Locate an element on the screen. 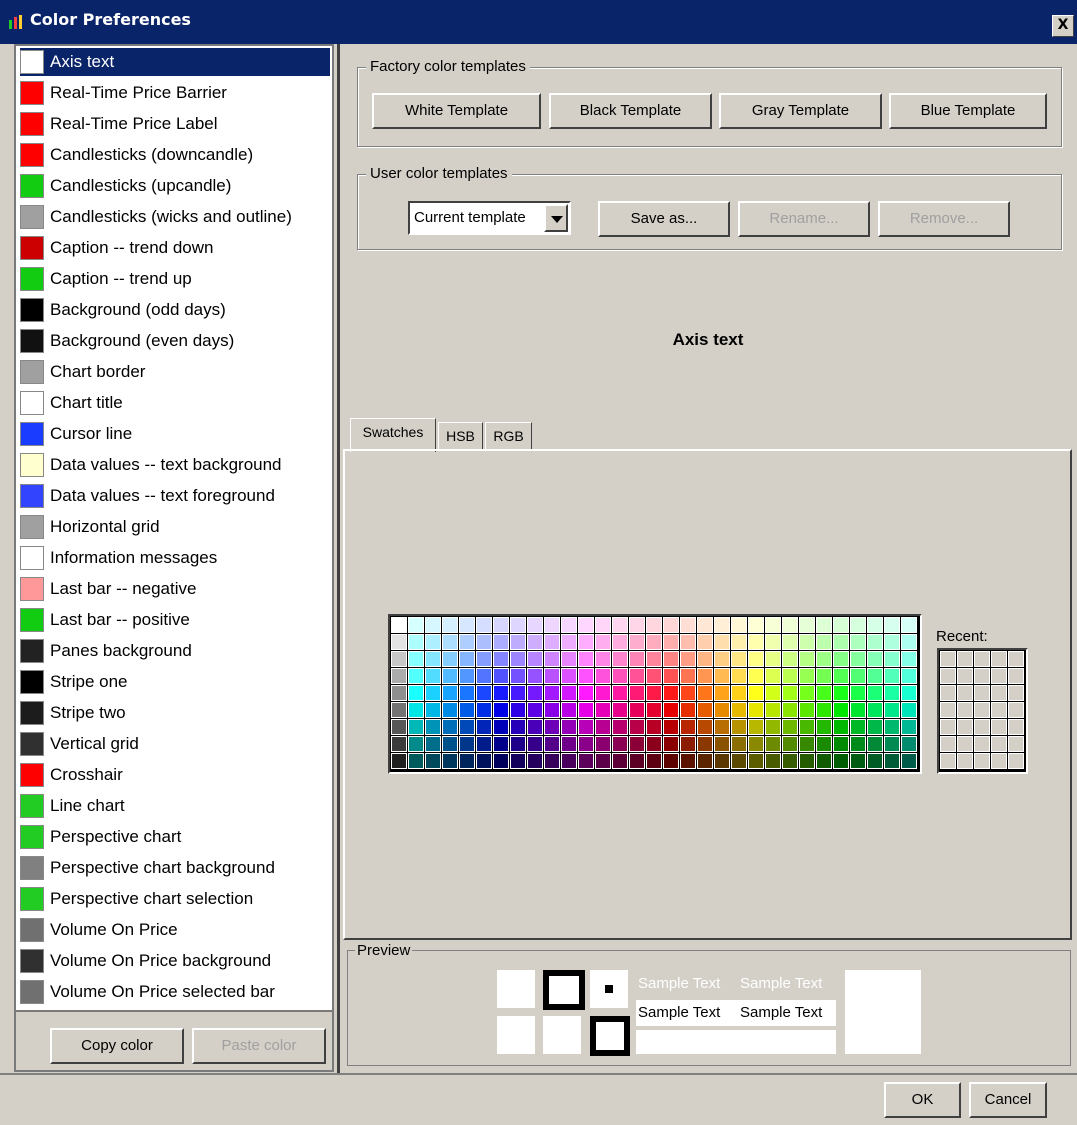 This screenshot has width=1077, height=1125. color-item: Crosshair is located at coordinates (175, 775).